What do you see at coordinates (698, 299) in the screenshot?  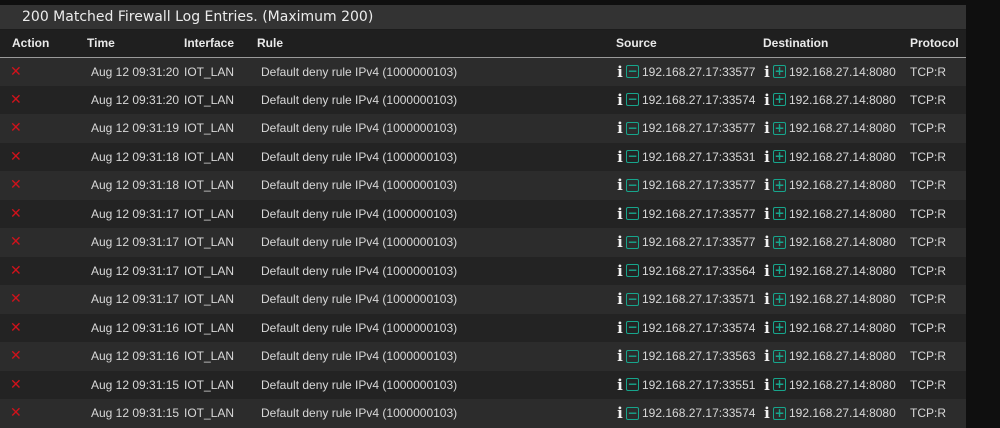 I see `source-address: 192.168.27.17:33571` at bounding box center [698, 299].